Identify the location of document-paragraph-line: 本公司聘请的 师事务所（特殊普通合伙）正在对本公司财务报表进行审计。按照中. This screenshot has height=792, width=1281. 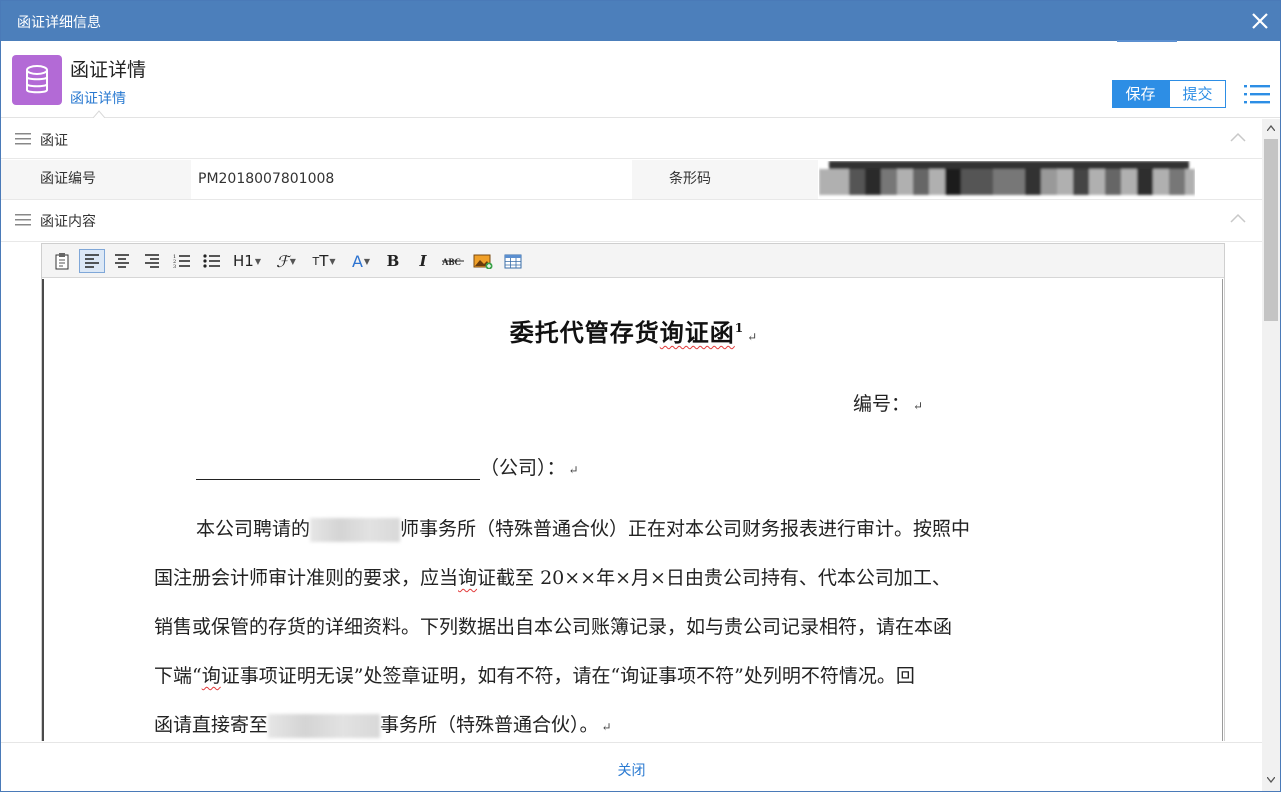
(583, 528).